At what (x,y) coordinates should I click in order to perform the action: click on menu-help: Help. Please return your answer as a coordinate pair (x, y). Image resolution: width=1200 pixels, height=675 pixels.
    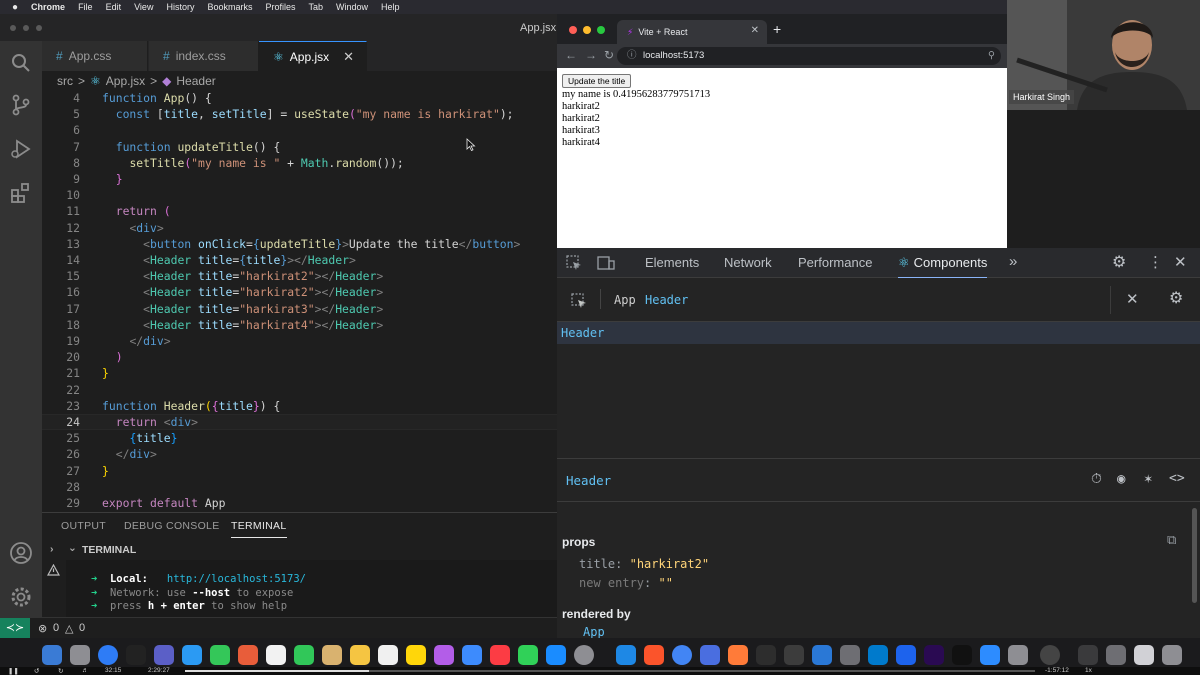
    Looking at the image, I should click on (390, 7).